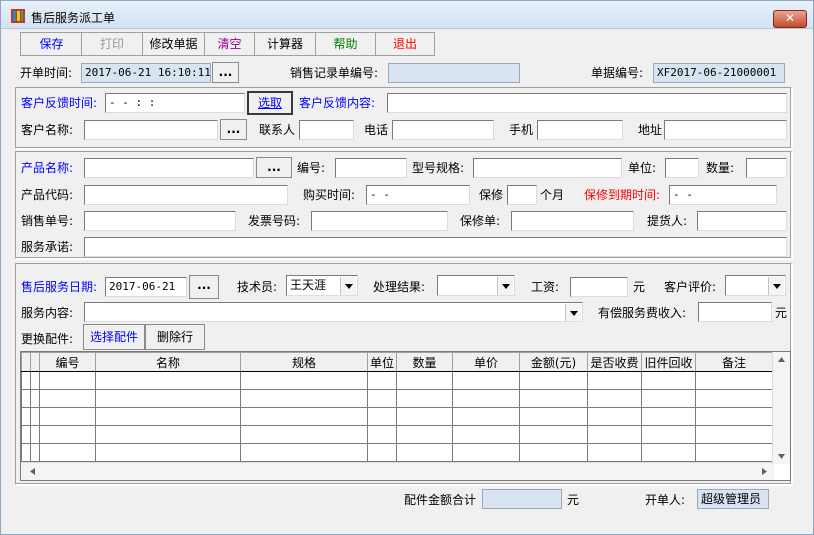 Image resolution: width=814 pixels, height=535 pixels. I want to click on col-price-header: 单价, so click(486, 362).